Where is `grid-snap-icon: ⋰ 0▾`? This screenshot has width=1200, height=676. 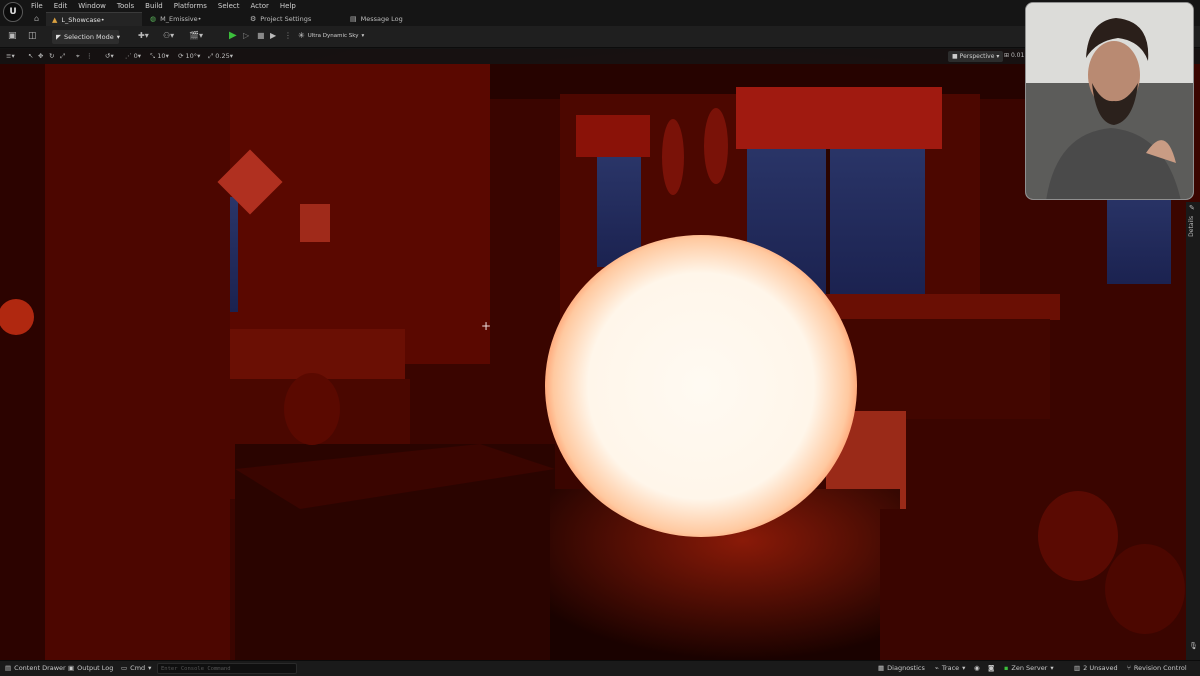 grid-snap-icon: ⋰ 0▾ is located at coordinates (133, 56).